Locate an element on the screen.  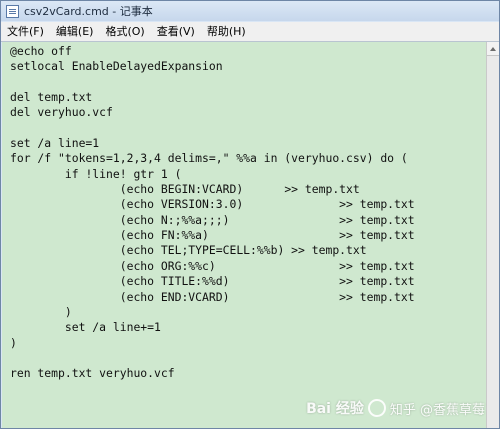
scroll-up-arrow-icon is located at coordinates (493, 49).